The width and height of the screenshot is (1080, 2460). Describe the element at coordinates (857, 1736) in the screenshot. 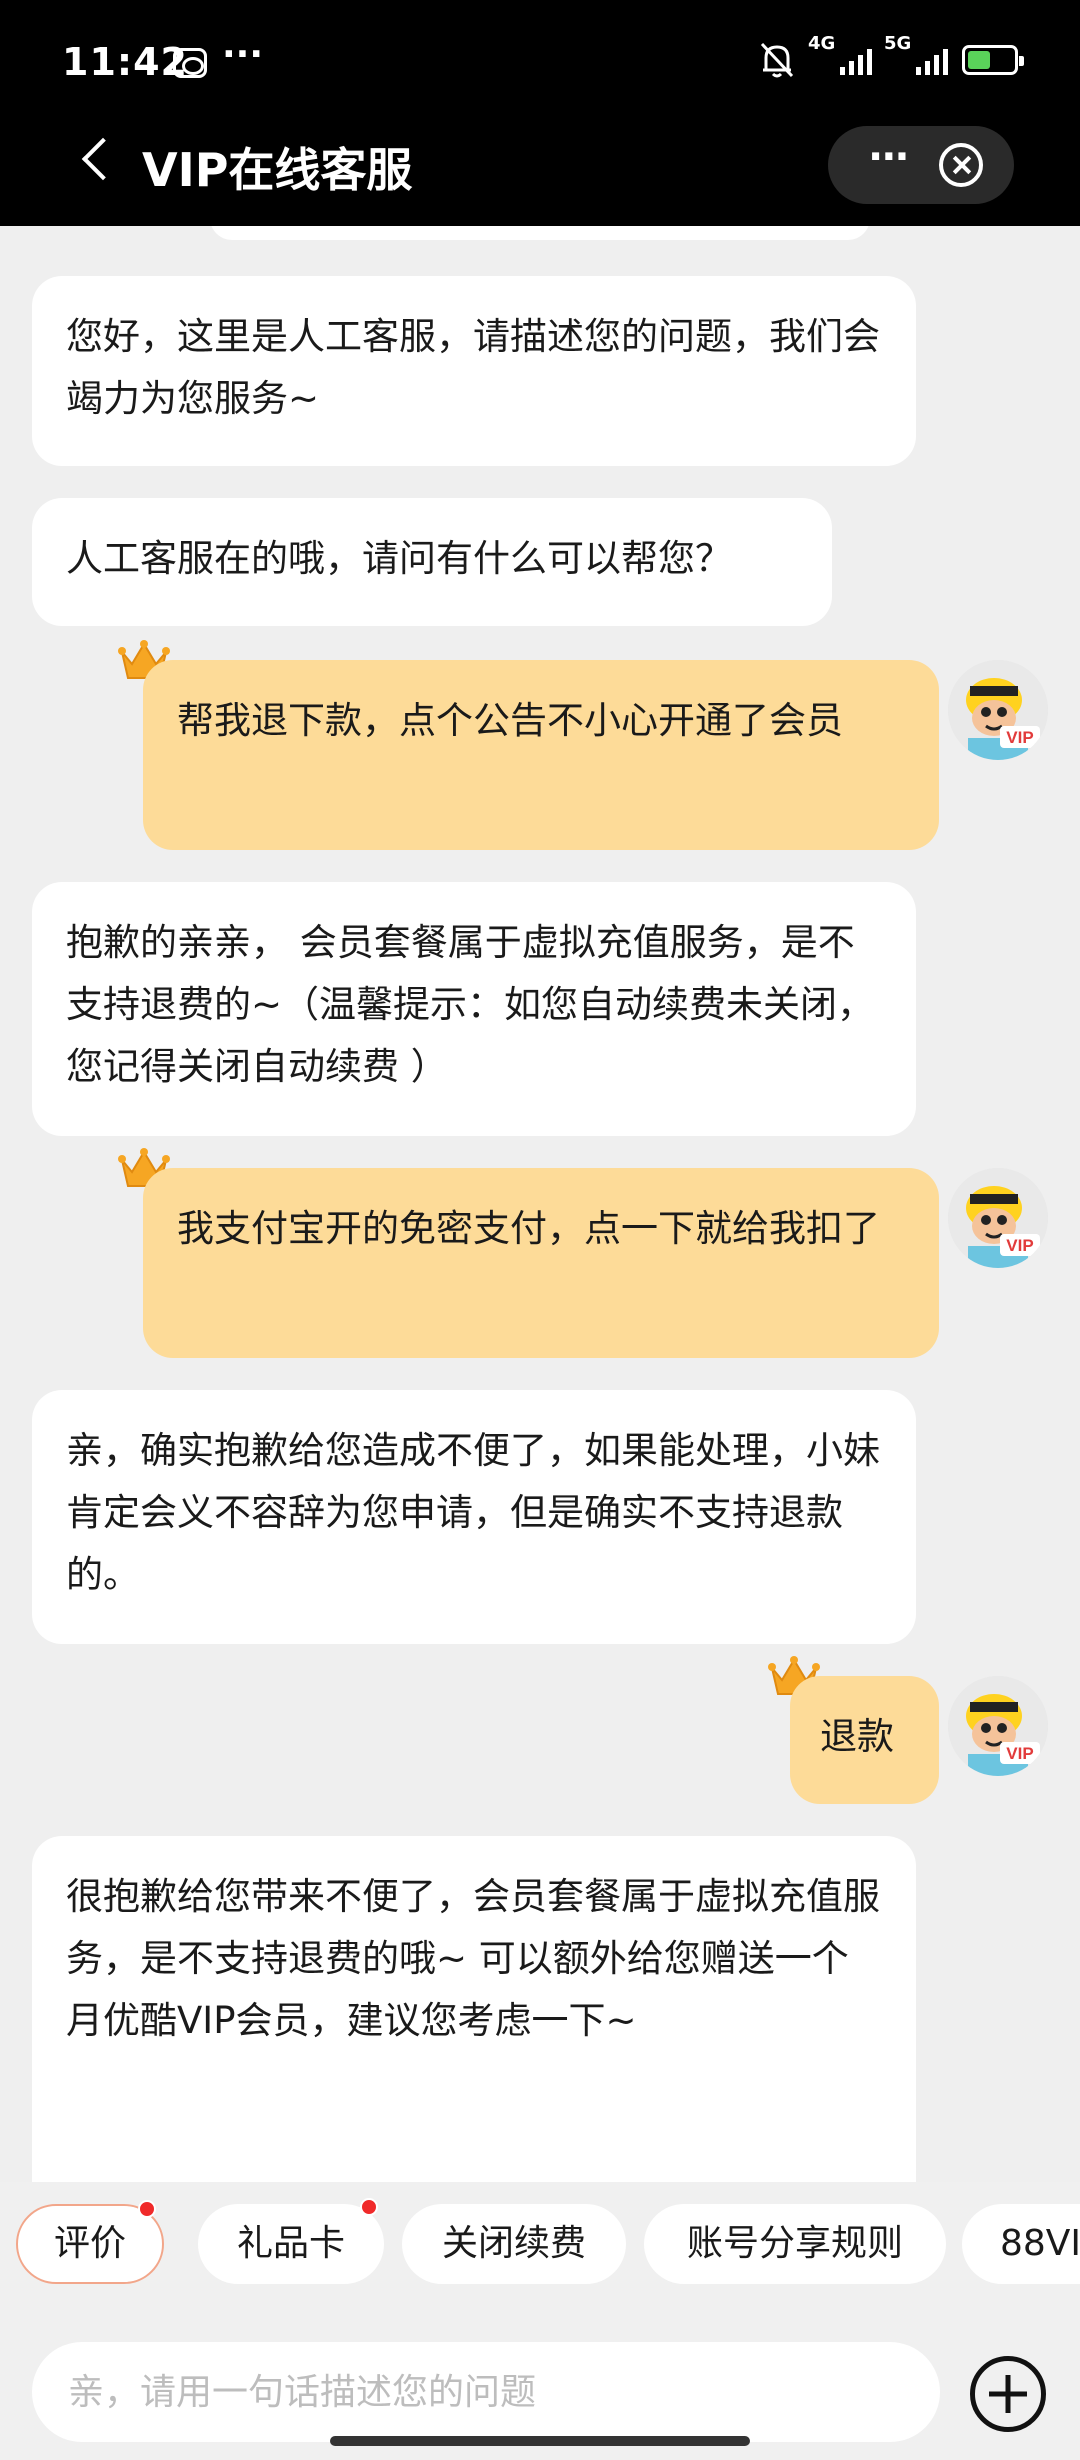

I see `message-text: 退款` at that location.